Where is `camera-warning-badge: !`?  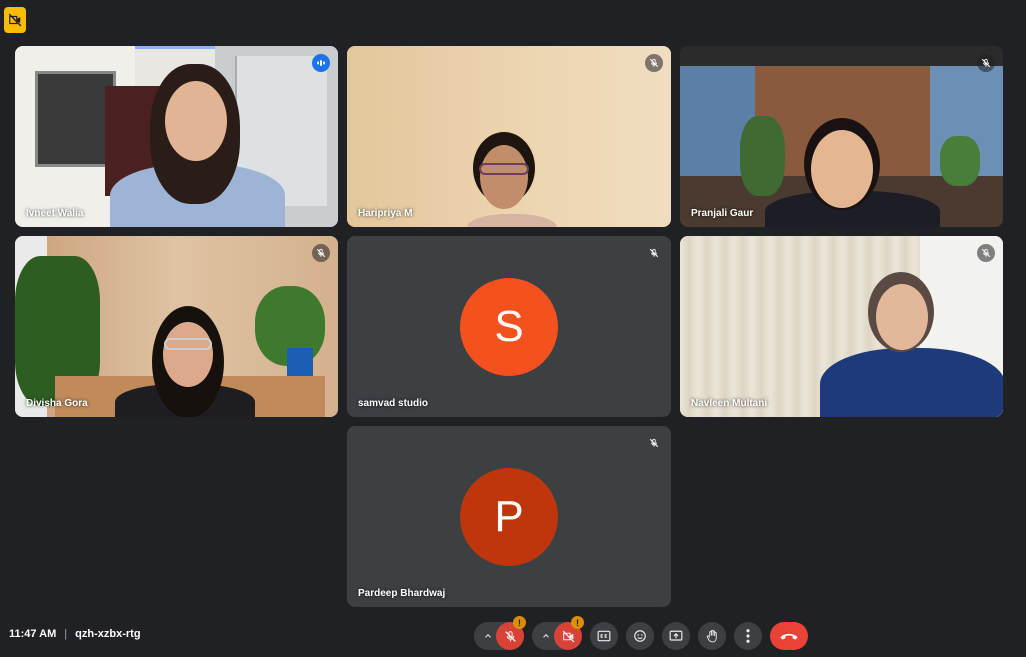
camera-warning-badge: ! is located at coordinates (577, 622).